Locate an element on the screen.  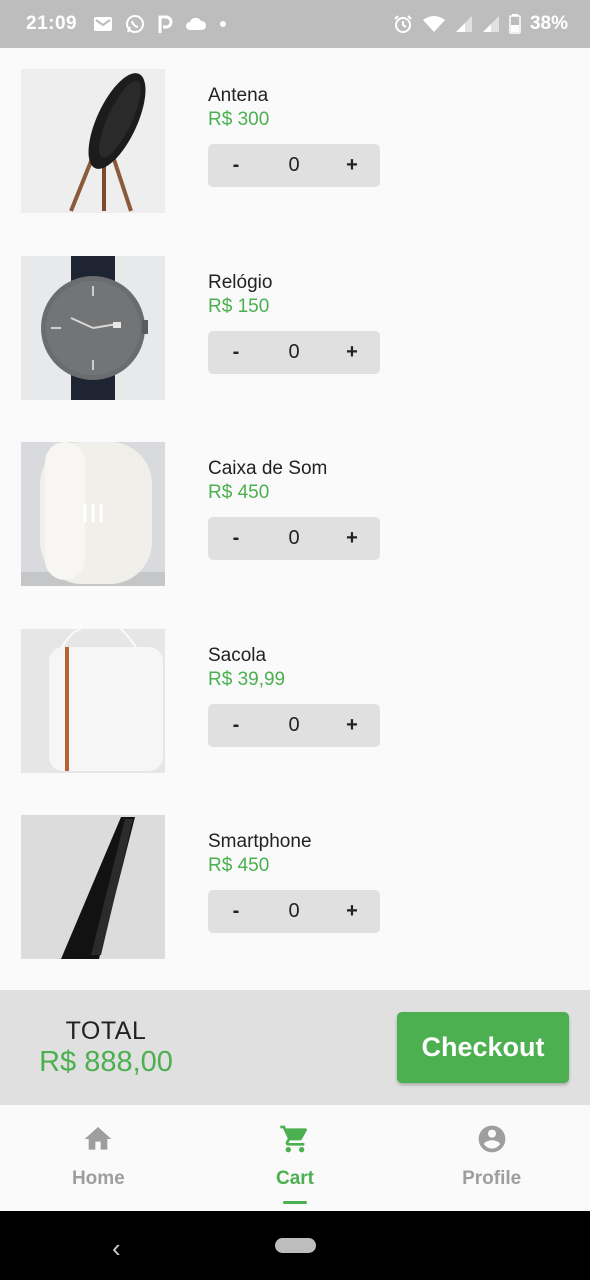
gmail-icon is located at coordinates (103, 24).